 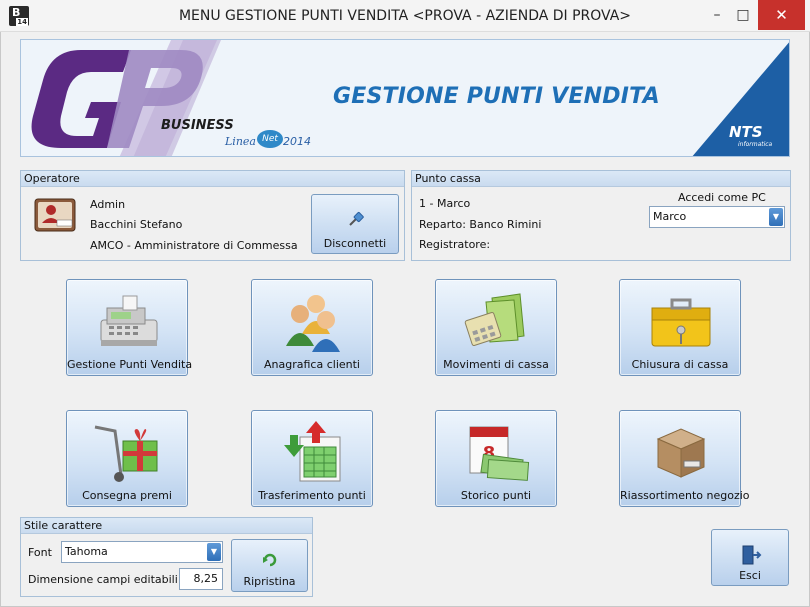 What do you see at coordinates (722, 197) in the screenshot?
I see `login-as-pc-label: Accedi come PC` at bounding box center [722, 197].